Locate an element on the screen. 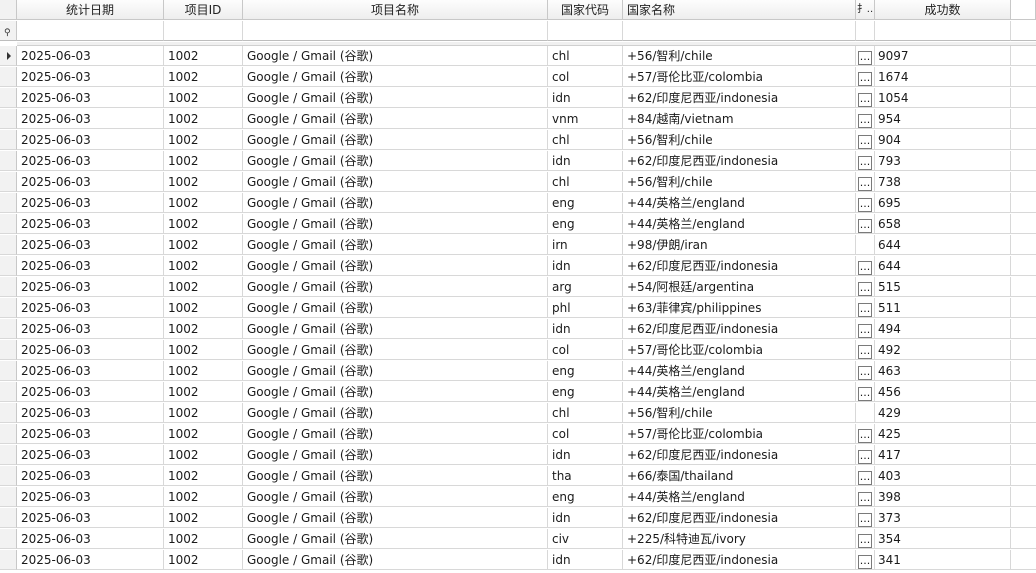 This screenshot has width=1036, height=573. col-header-action: 扌.. is located at coordinates (865, 10).